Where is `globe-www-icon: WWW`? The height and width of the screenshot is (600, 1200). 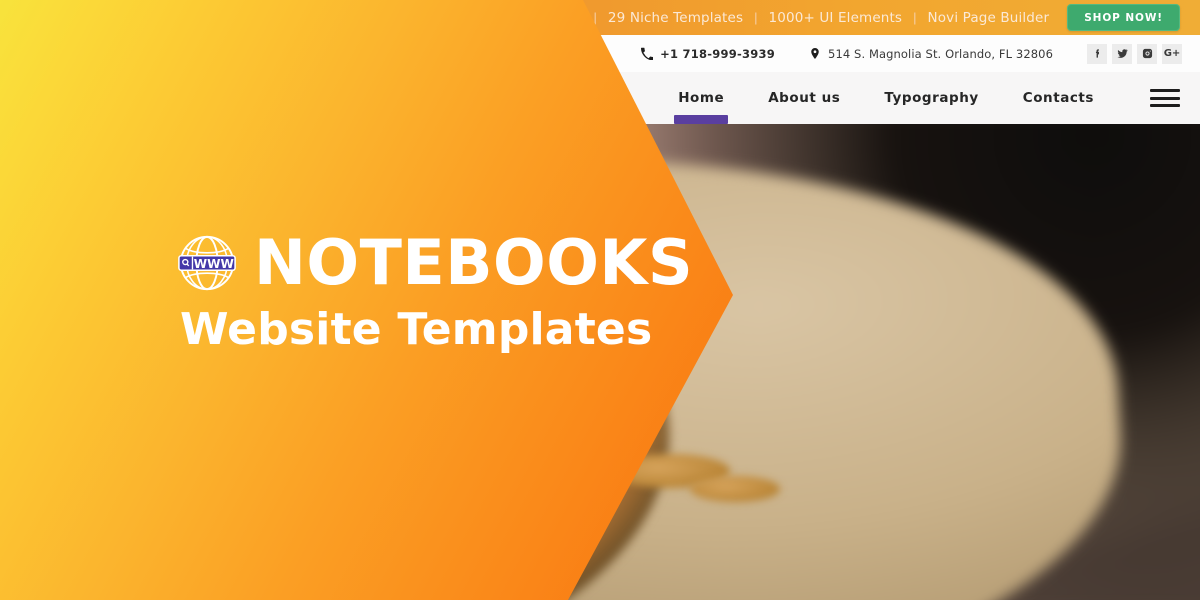
globe-www-icon: WWW is located at coordinates (207, 263).